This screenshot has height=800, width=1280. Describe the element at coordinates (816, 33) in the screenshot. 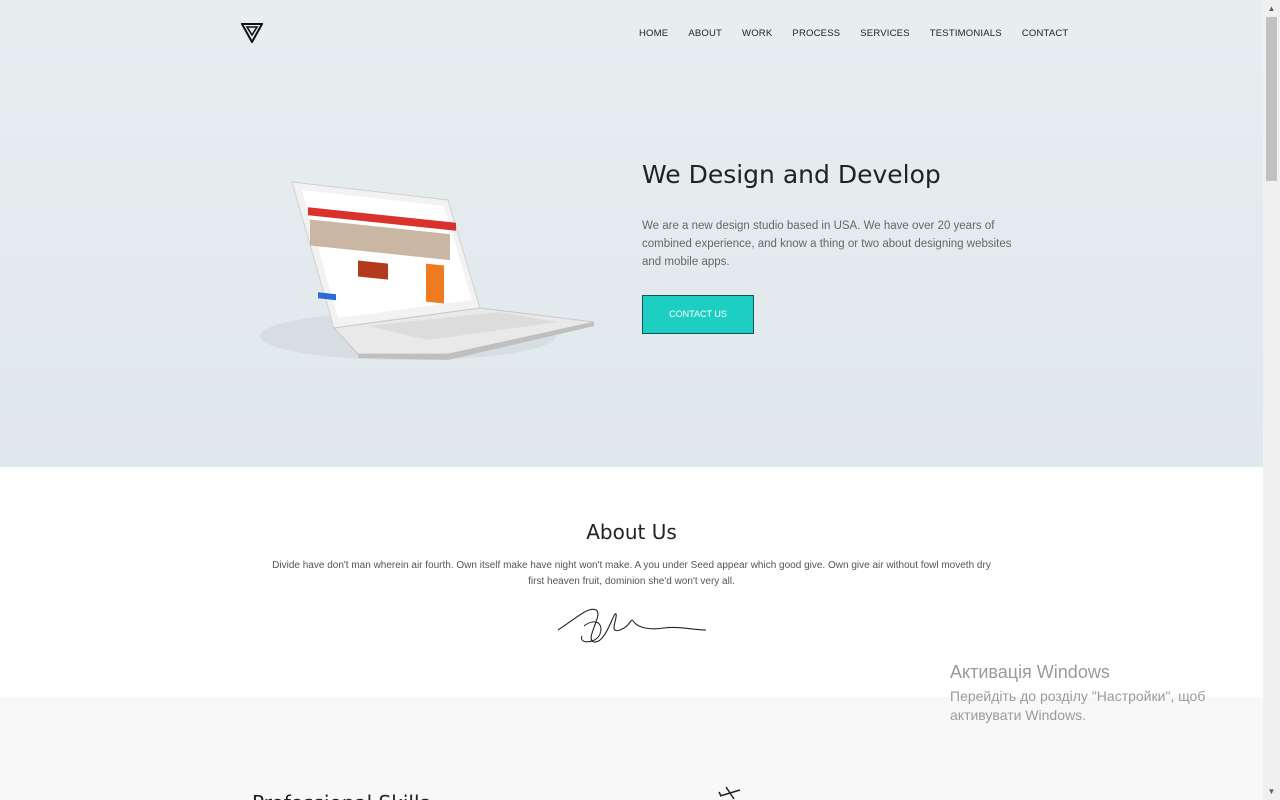

I see `nav-process: PROCESS` at that location.